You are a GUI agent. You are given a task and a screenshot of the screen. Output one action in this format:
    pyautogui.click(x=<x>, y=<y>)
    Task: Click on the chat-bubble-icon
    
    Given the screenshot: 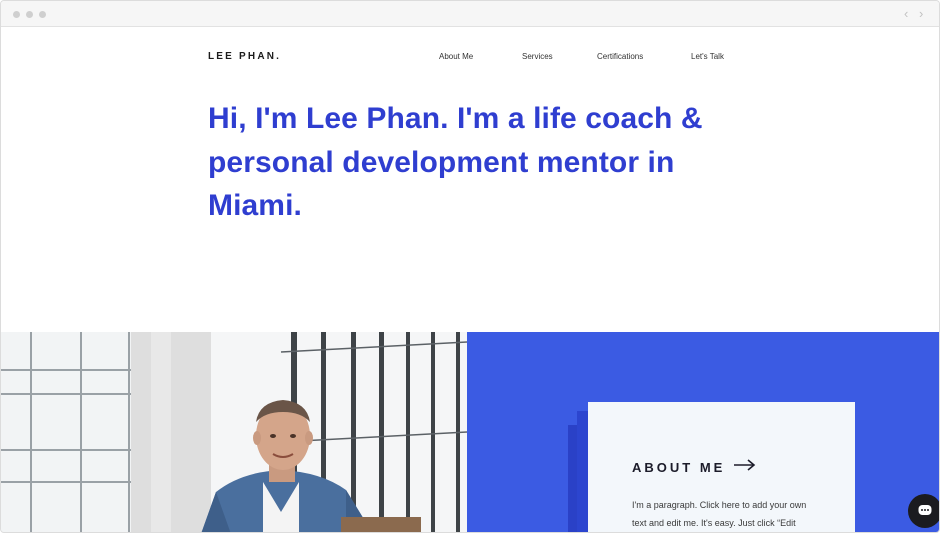 What is the action you would take?
    pyautogui.click(x=925, y=510)
    